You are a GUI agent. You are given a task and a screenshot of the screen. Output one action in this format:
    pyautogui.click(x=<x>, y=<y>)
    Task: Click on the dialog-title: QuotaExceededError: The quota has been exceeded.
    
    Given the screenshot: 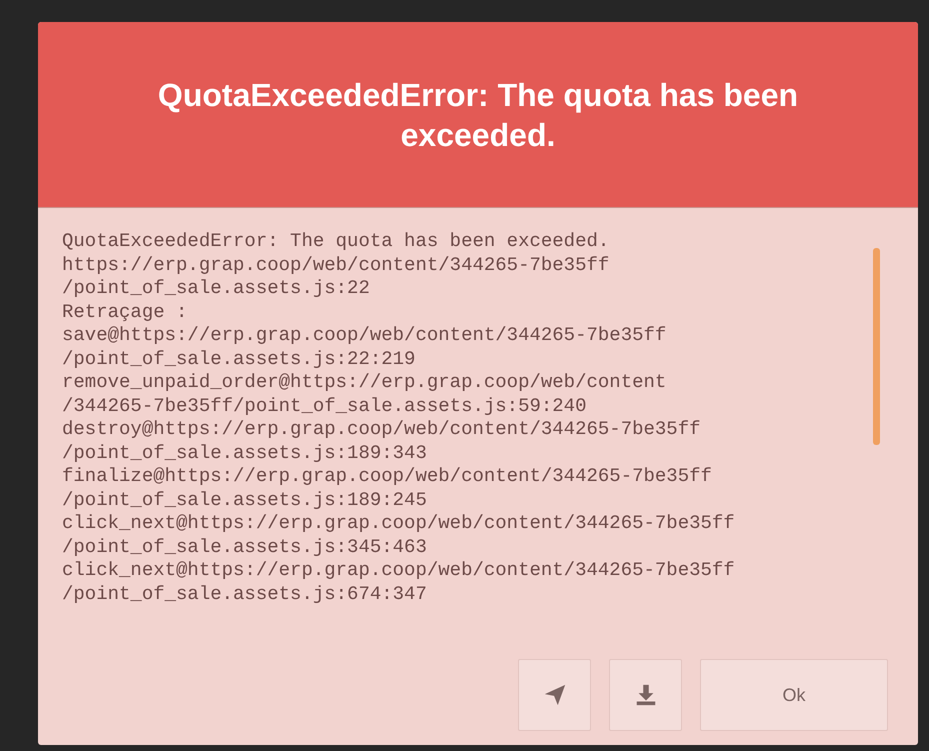 What is the action you would take?
    pyautogui.click(x=478, y=115)
    